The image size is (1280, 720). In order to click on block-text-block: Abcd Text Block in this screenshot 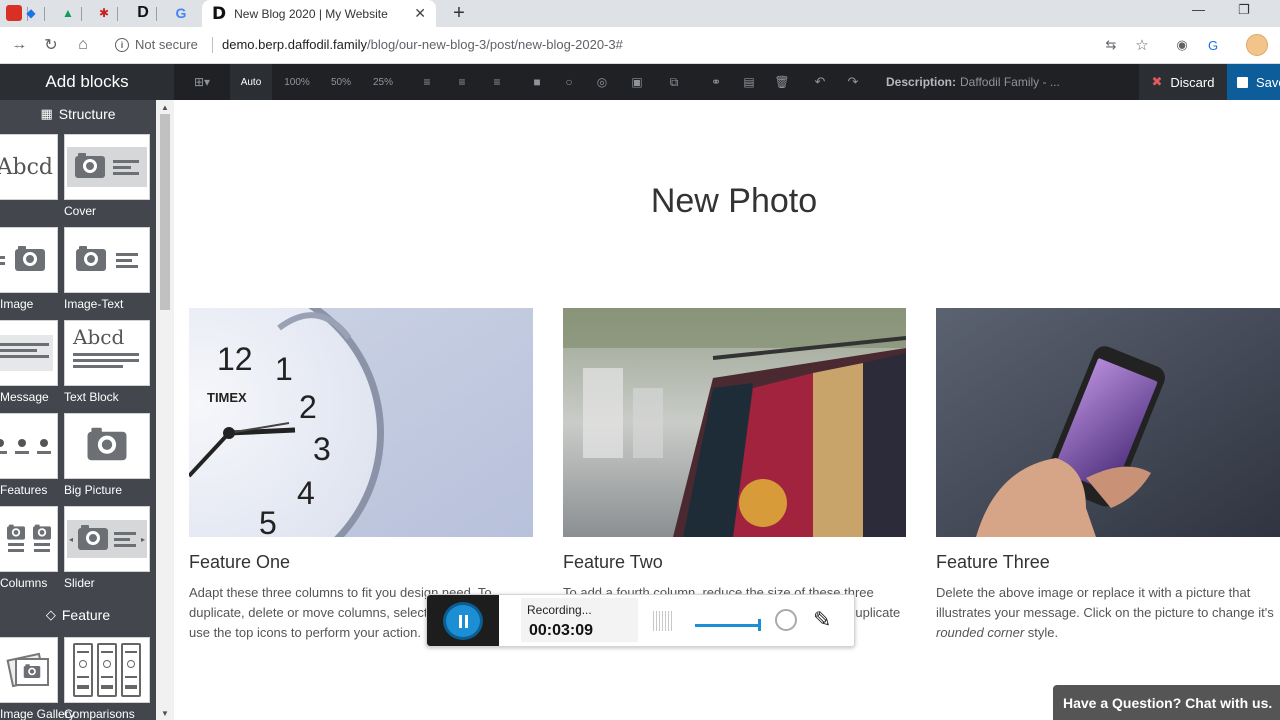, I will do `click(107, 362)`.